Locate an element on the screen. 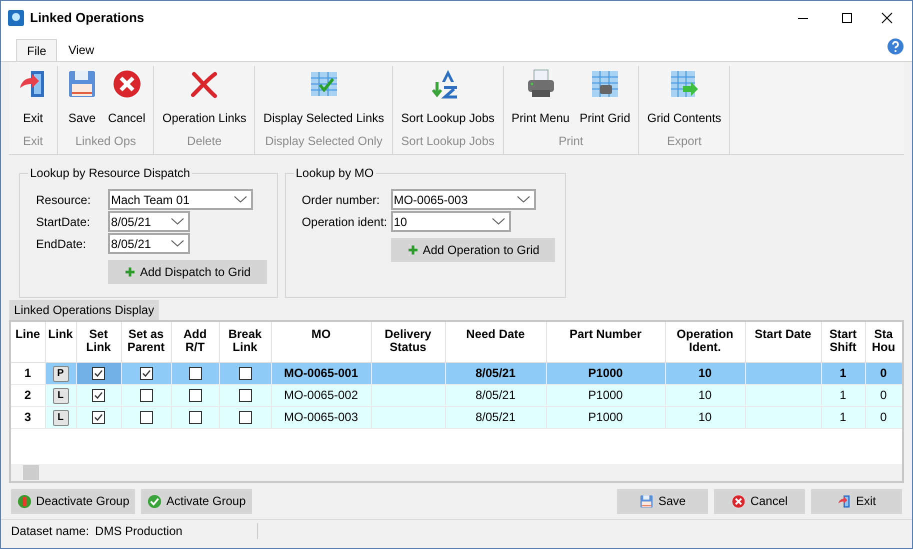 The width and height of the screenshot is (913, 549). ribbon-button: Exit is located at coordinates (33, 99).